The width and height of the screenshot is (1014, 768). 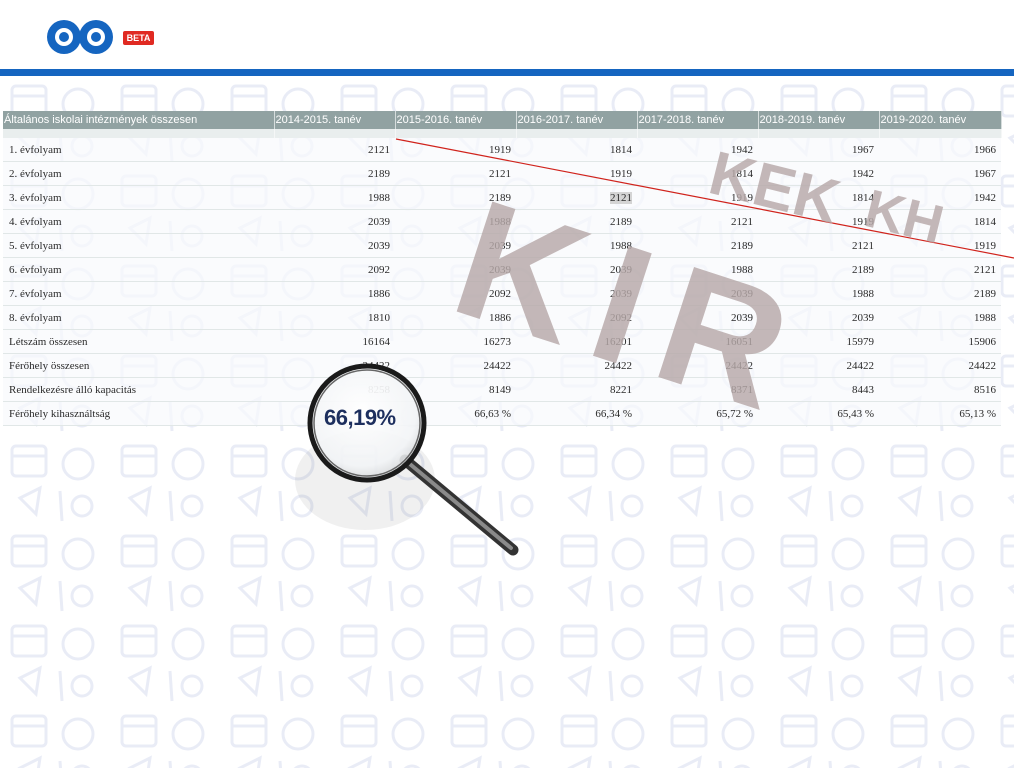 I want to click on table-cell: 8371, so click(x=697, y=389).